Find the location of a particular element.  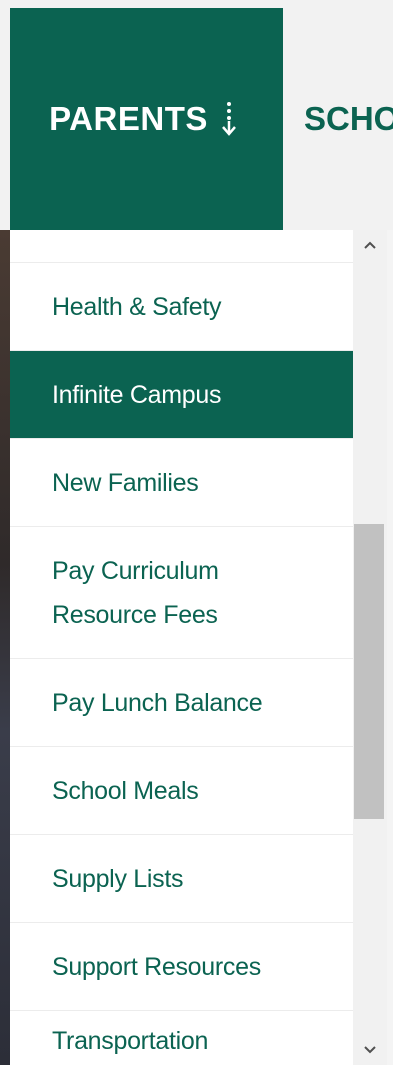

menu-item-label: Health & Safety is located at coordinates (137, 306).